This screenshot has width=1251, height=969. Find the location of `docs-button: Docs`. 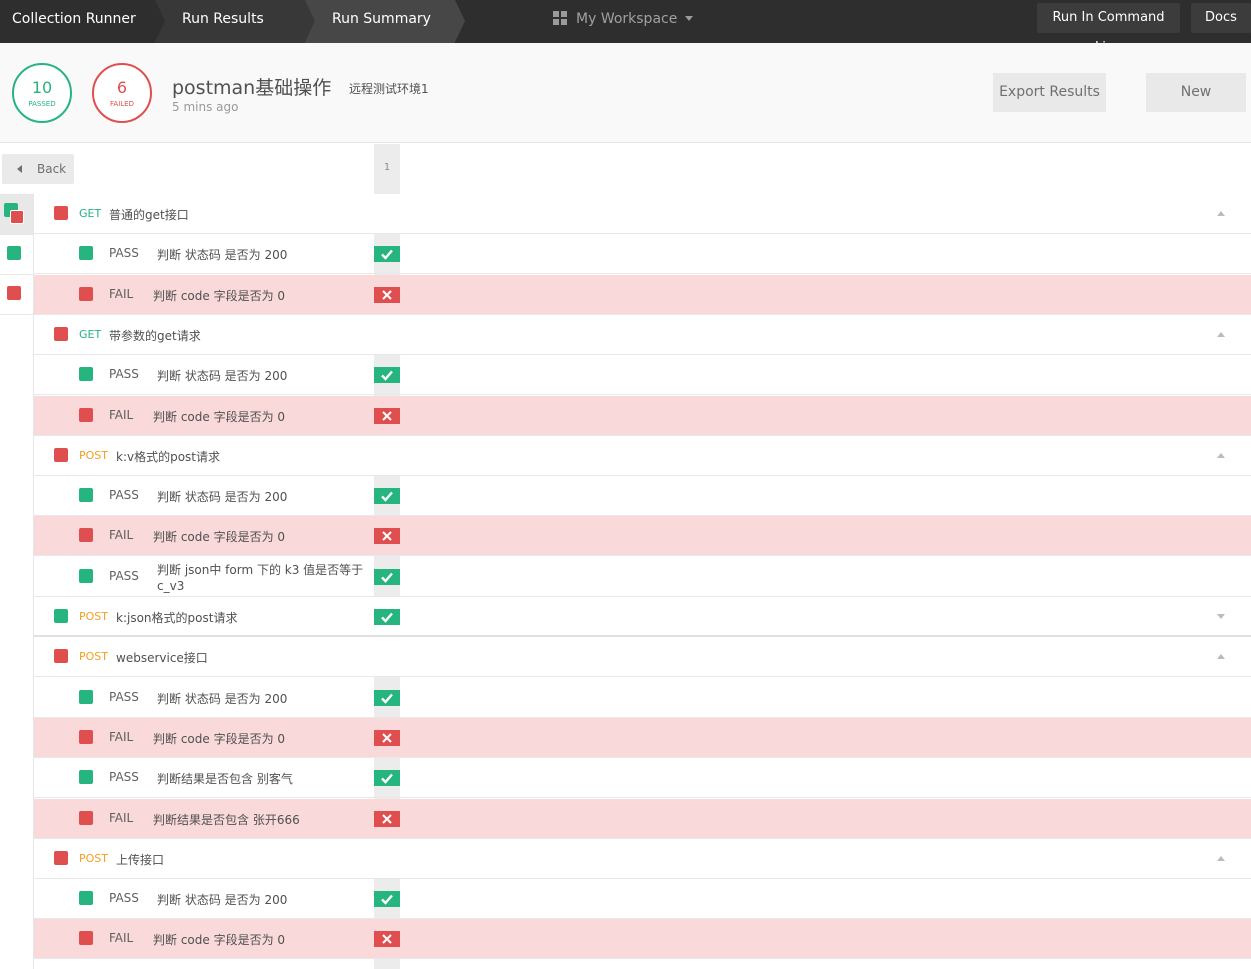

docs-button: Docs is located at coordinates (1221, 18).